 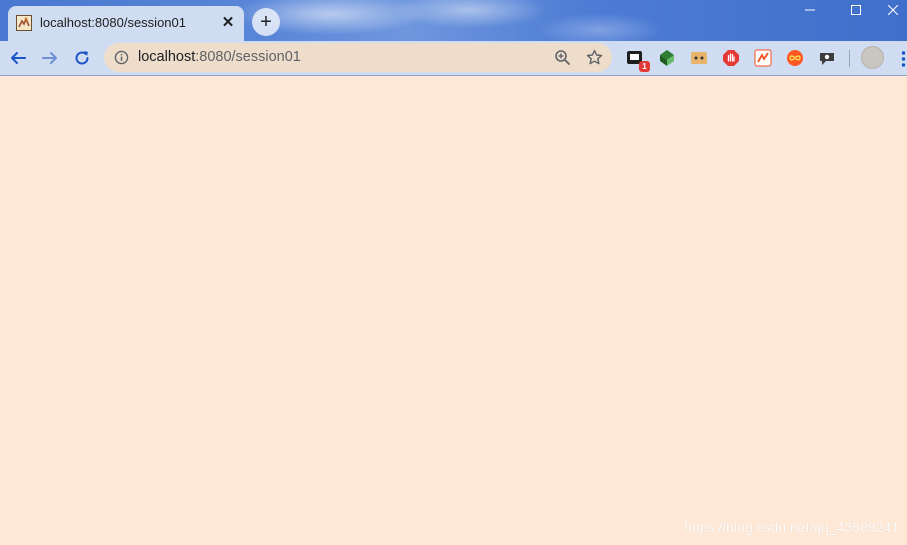 I want to click on back-arrow-icon, so click(x=18, y=58).